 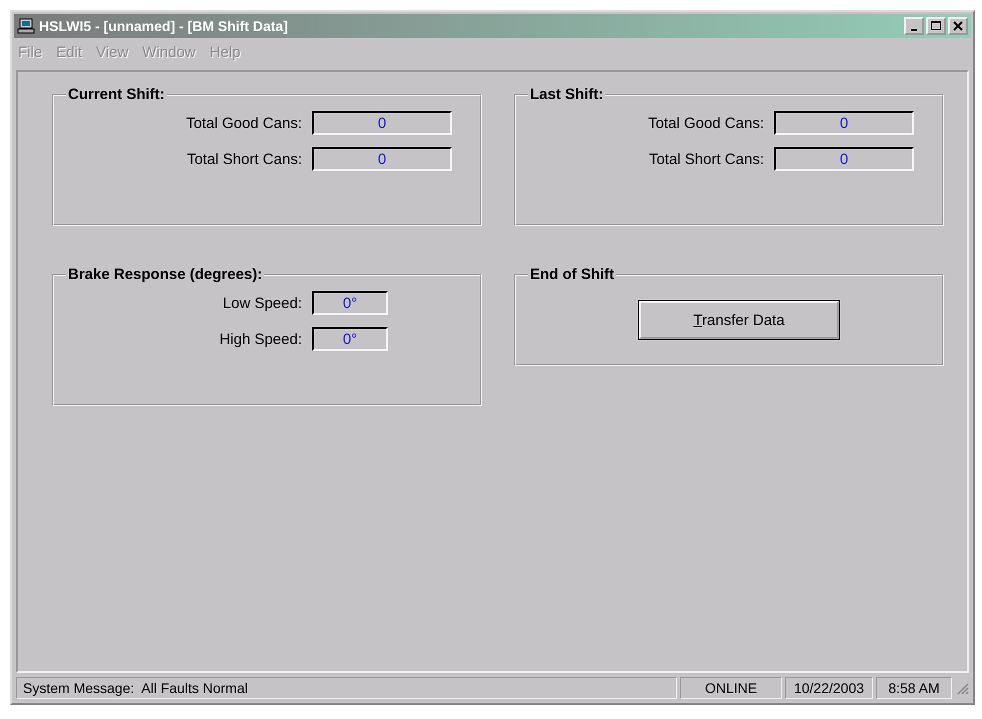 I want to click on group-title: End of Shift, so click(x=572, y=274).